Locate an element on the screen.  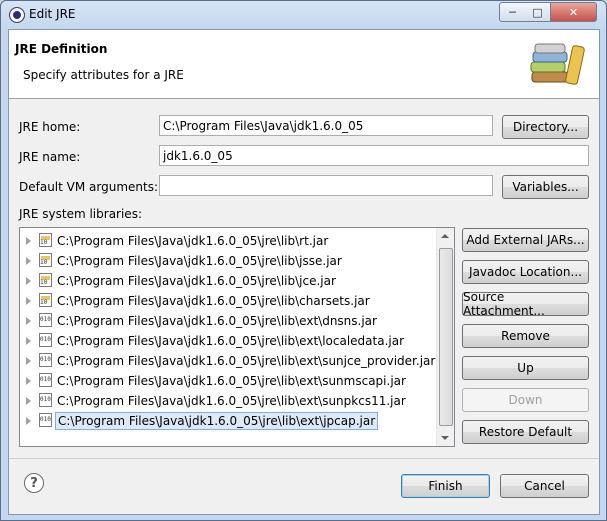
jre-name-field: jdk1.6.0_05 is located at coordinates (374, 155).